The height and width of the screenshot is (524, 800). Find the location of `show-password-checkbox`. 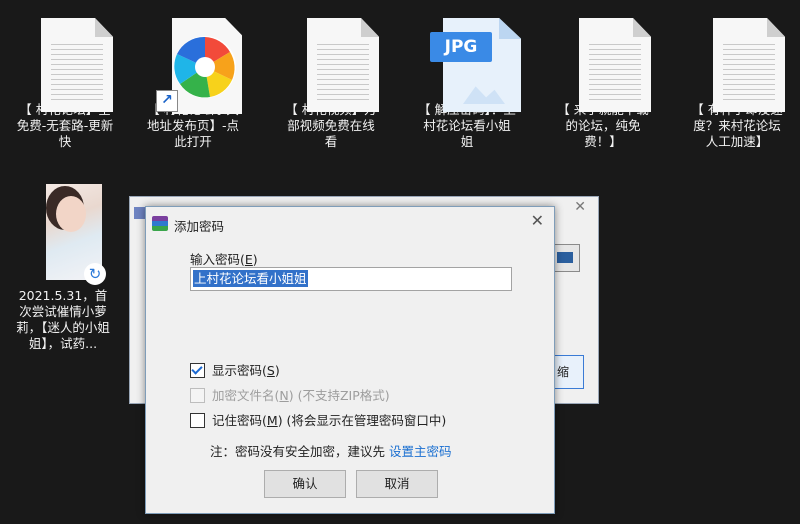

show-password-checkbox is located at coordinates (197, 370).